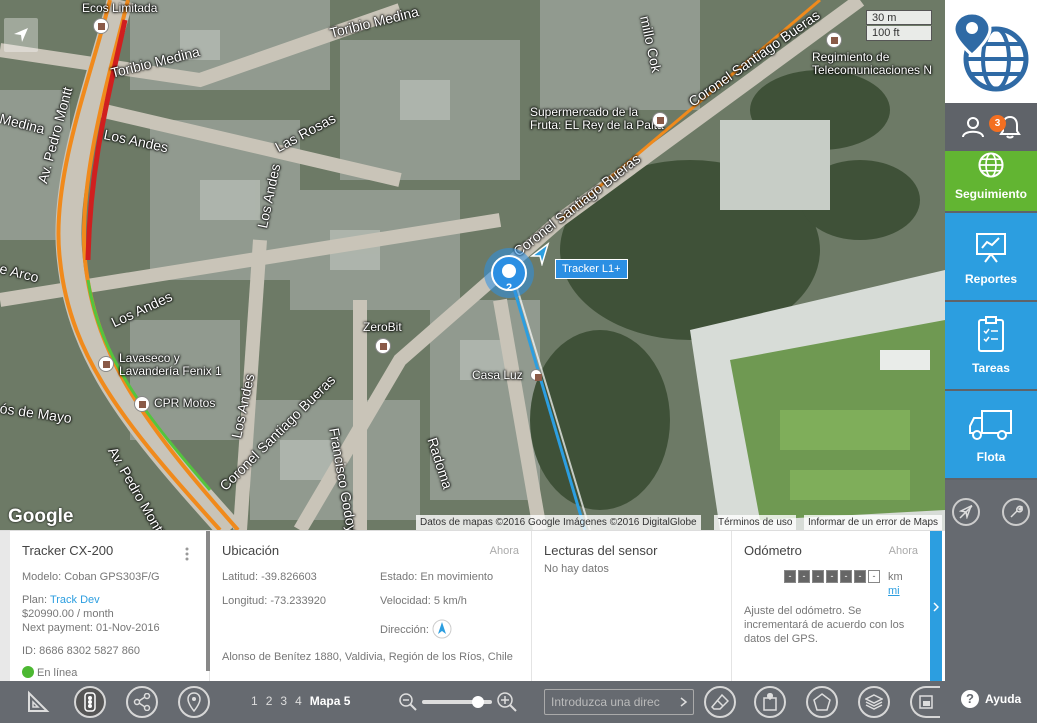 Image resolution: width=1037 pixels, height=723 pixels. Describe the element at coordinates (895, 591) in the screenshot. I see `unit-mi: mi` at that location.